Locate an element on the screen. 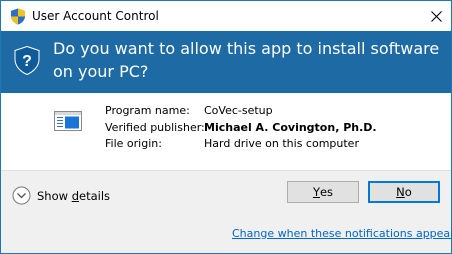  no-button: No is located at coordinates (404, 192).